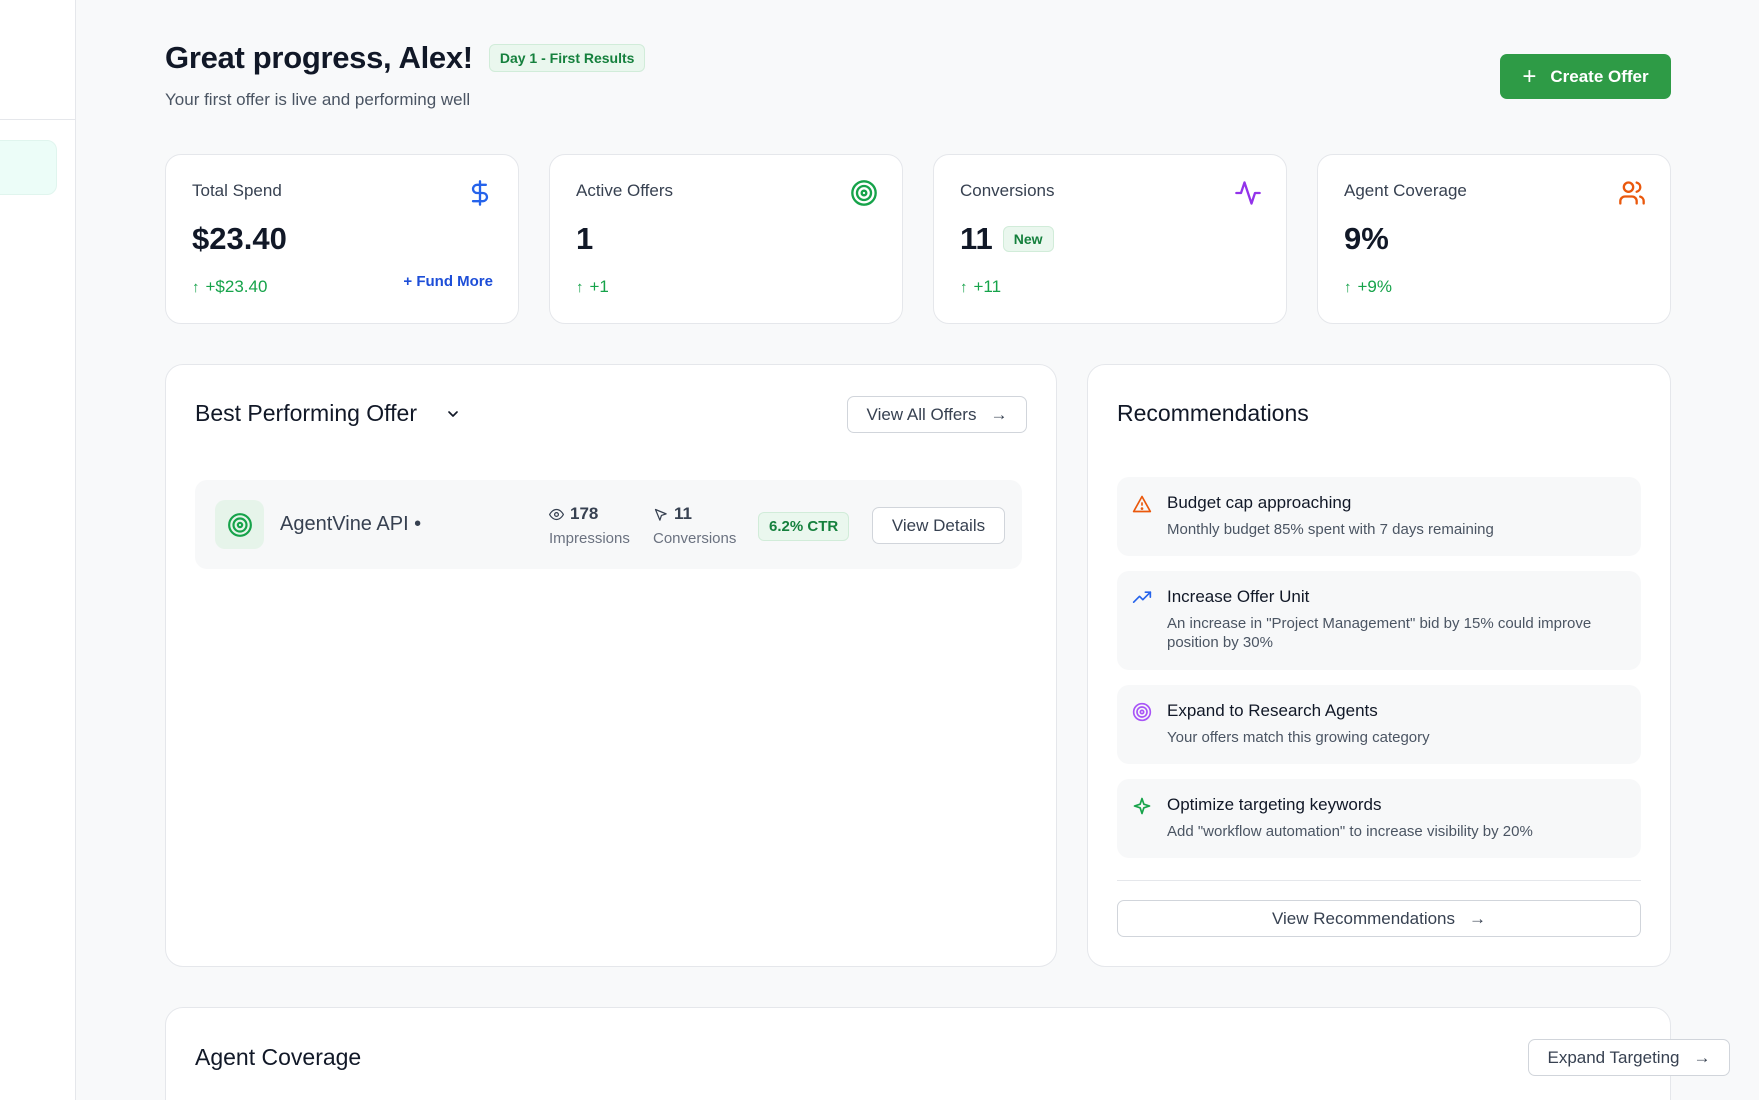 This screenshot has width=1759, height=1100. What do you see at coordinates (921, 414) in the screenshot?
I see `view-all-offers-label: View All Offers` at bounding box center [921, 414].